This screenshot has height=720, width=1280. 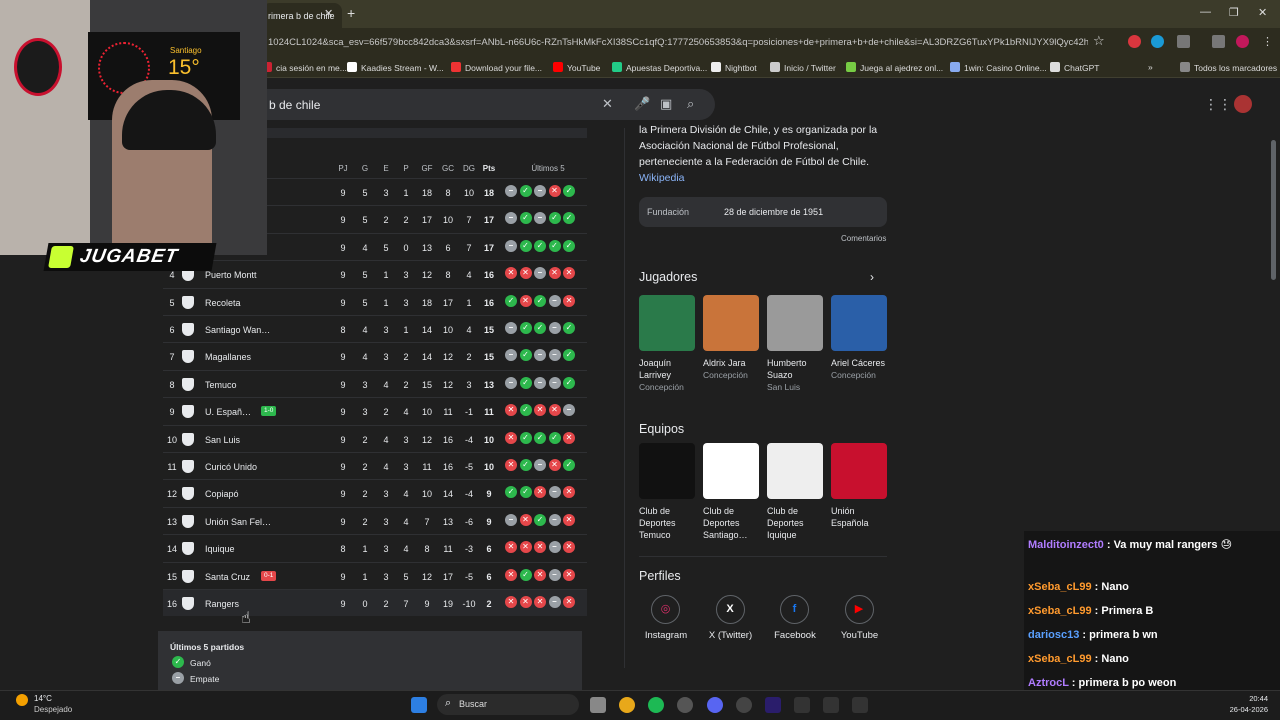 What do you see at coordinates (669, 375) in the screenshot?
I see `player-card: Joaquín Larrivey Concepción` at bounding box center [669, 375].